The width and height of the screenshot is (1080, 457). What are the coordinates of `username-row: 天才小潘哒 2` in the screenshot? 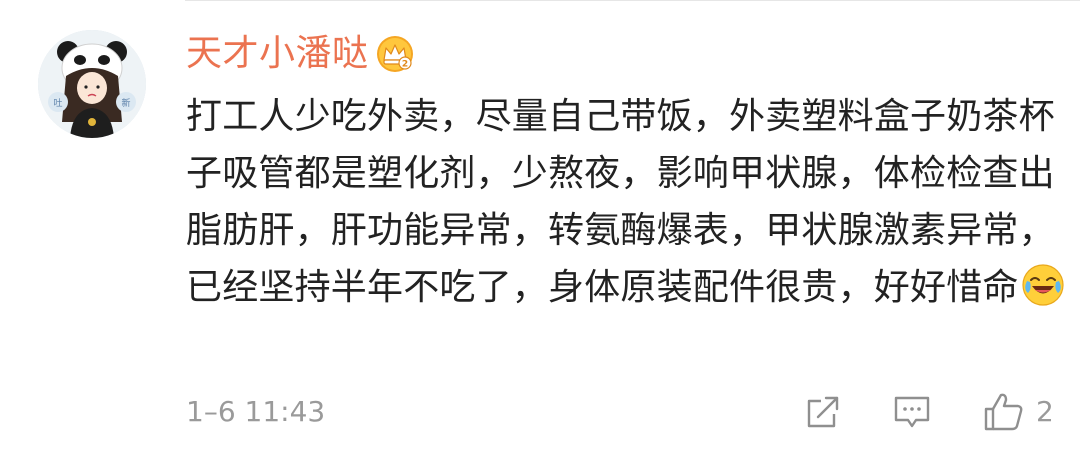 It's located at (300, 54).